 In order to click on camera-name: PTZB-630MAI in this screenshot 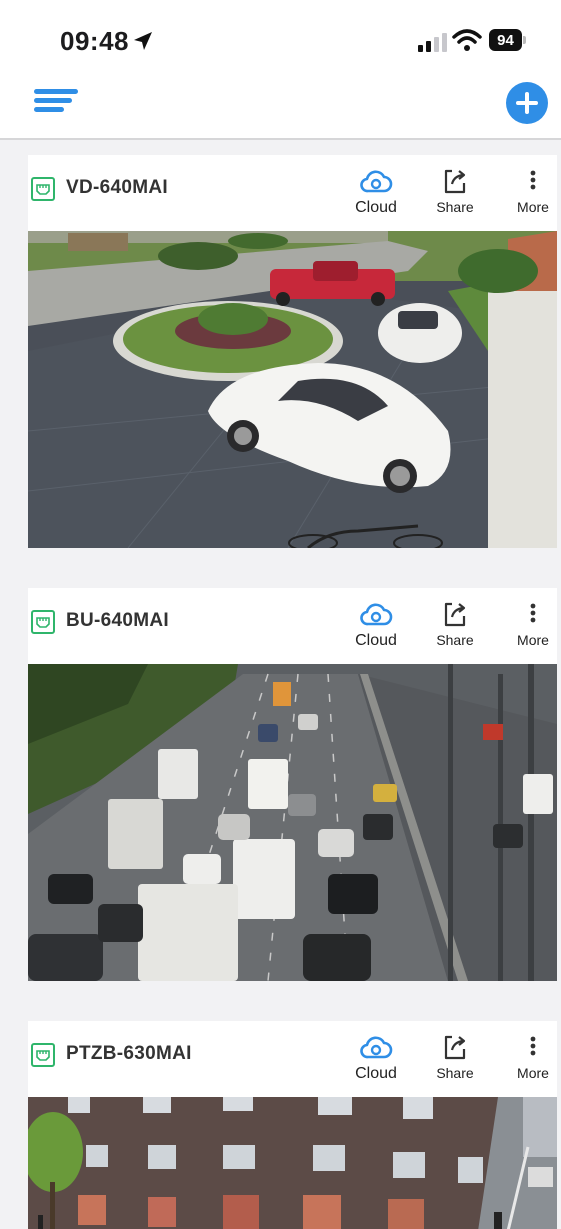, I will do `click(129, 1053)`.